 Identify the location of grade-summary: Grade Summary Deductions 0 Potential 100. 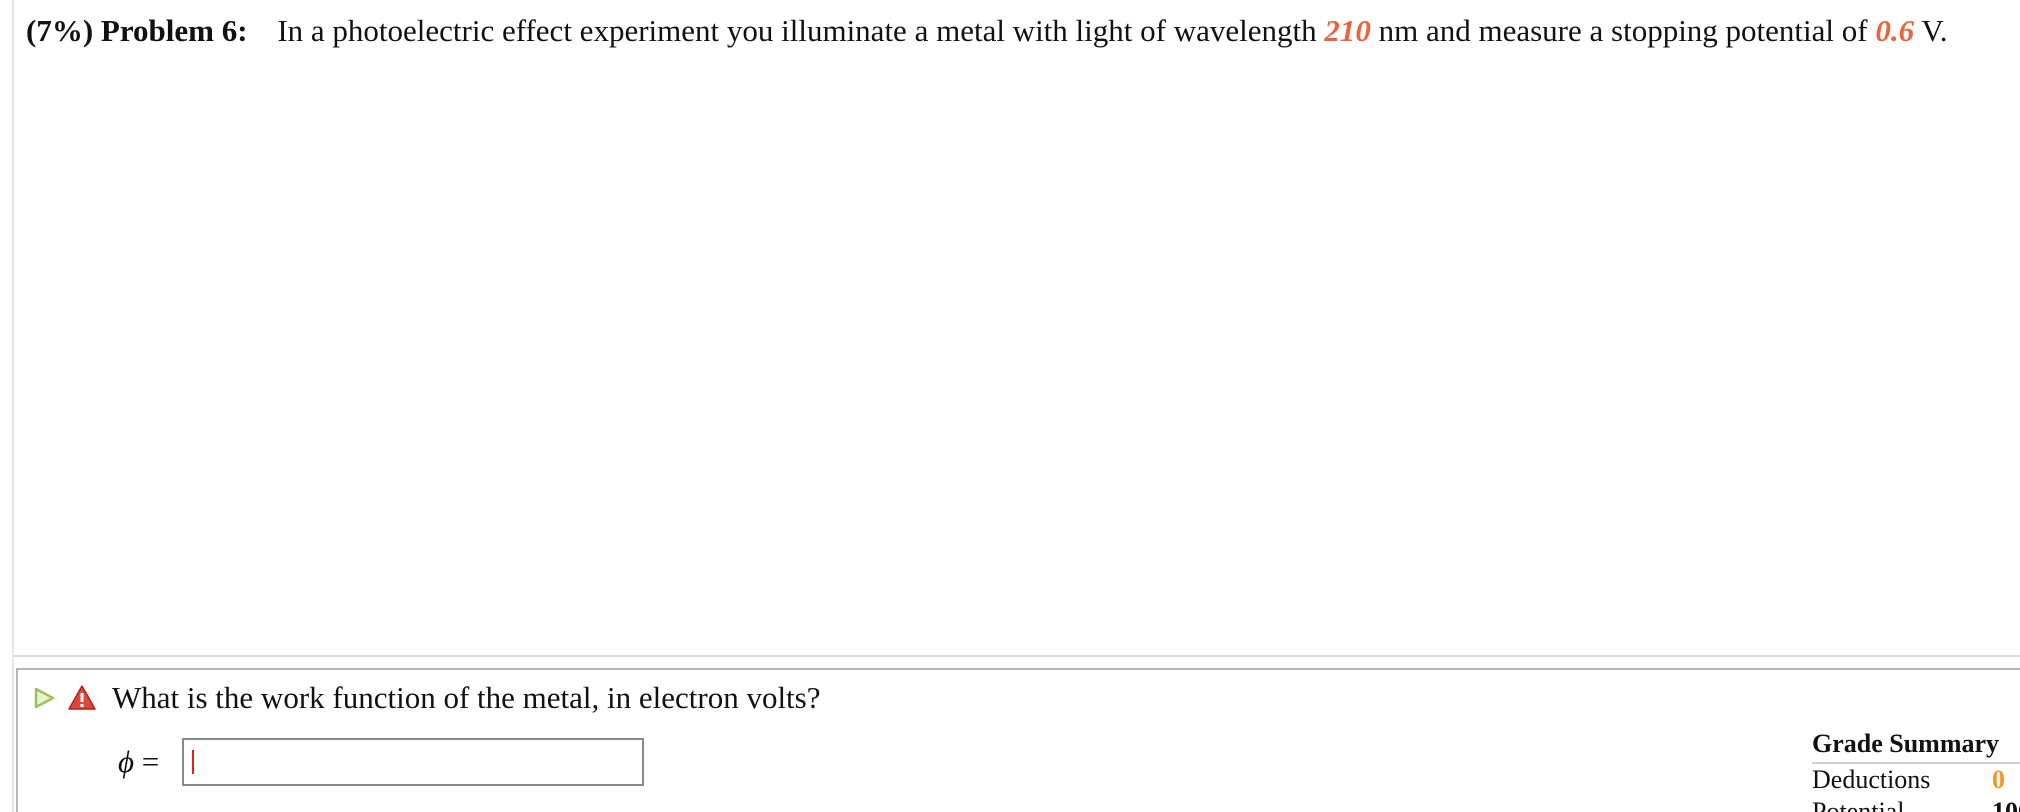
(1916, 770).